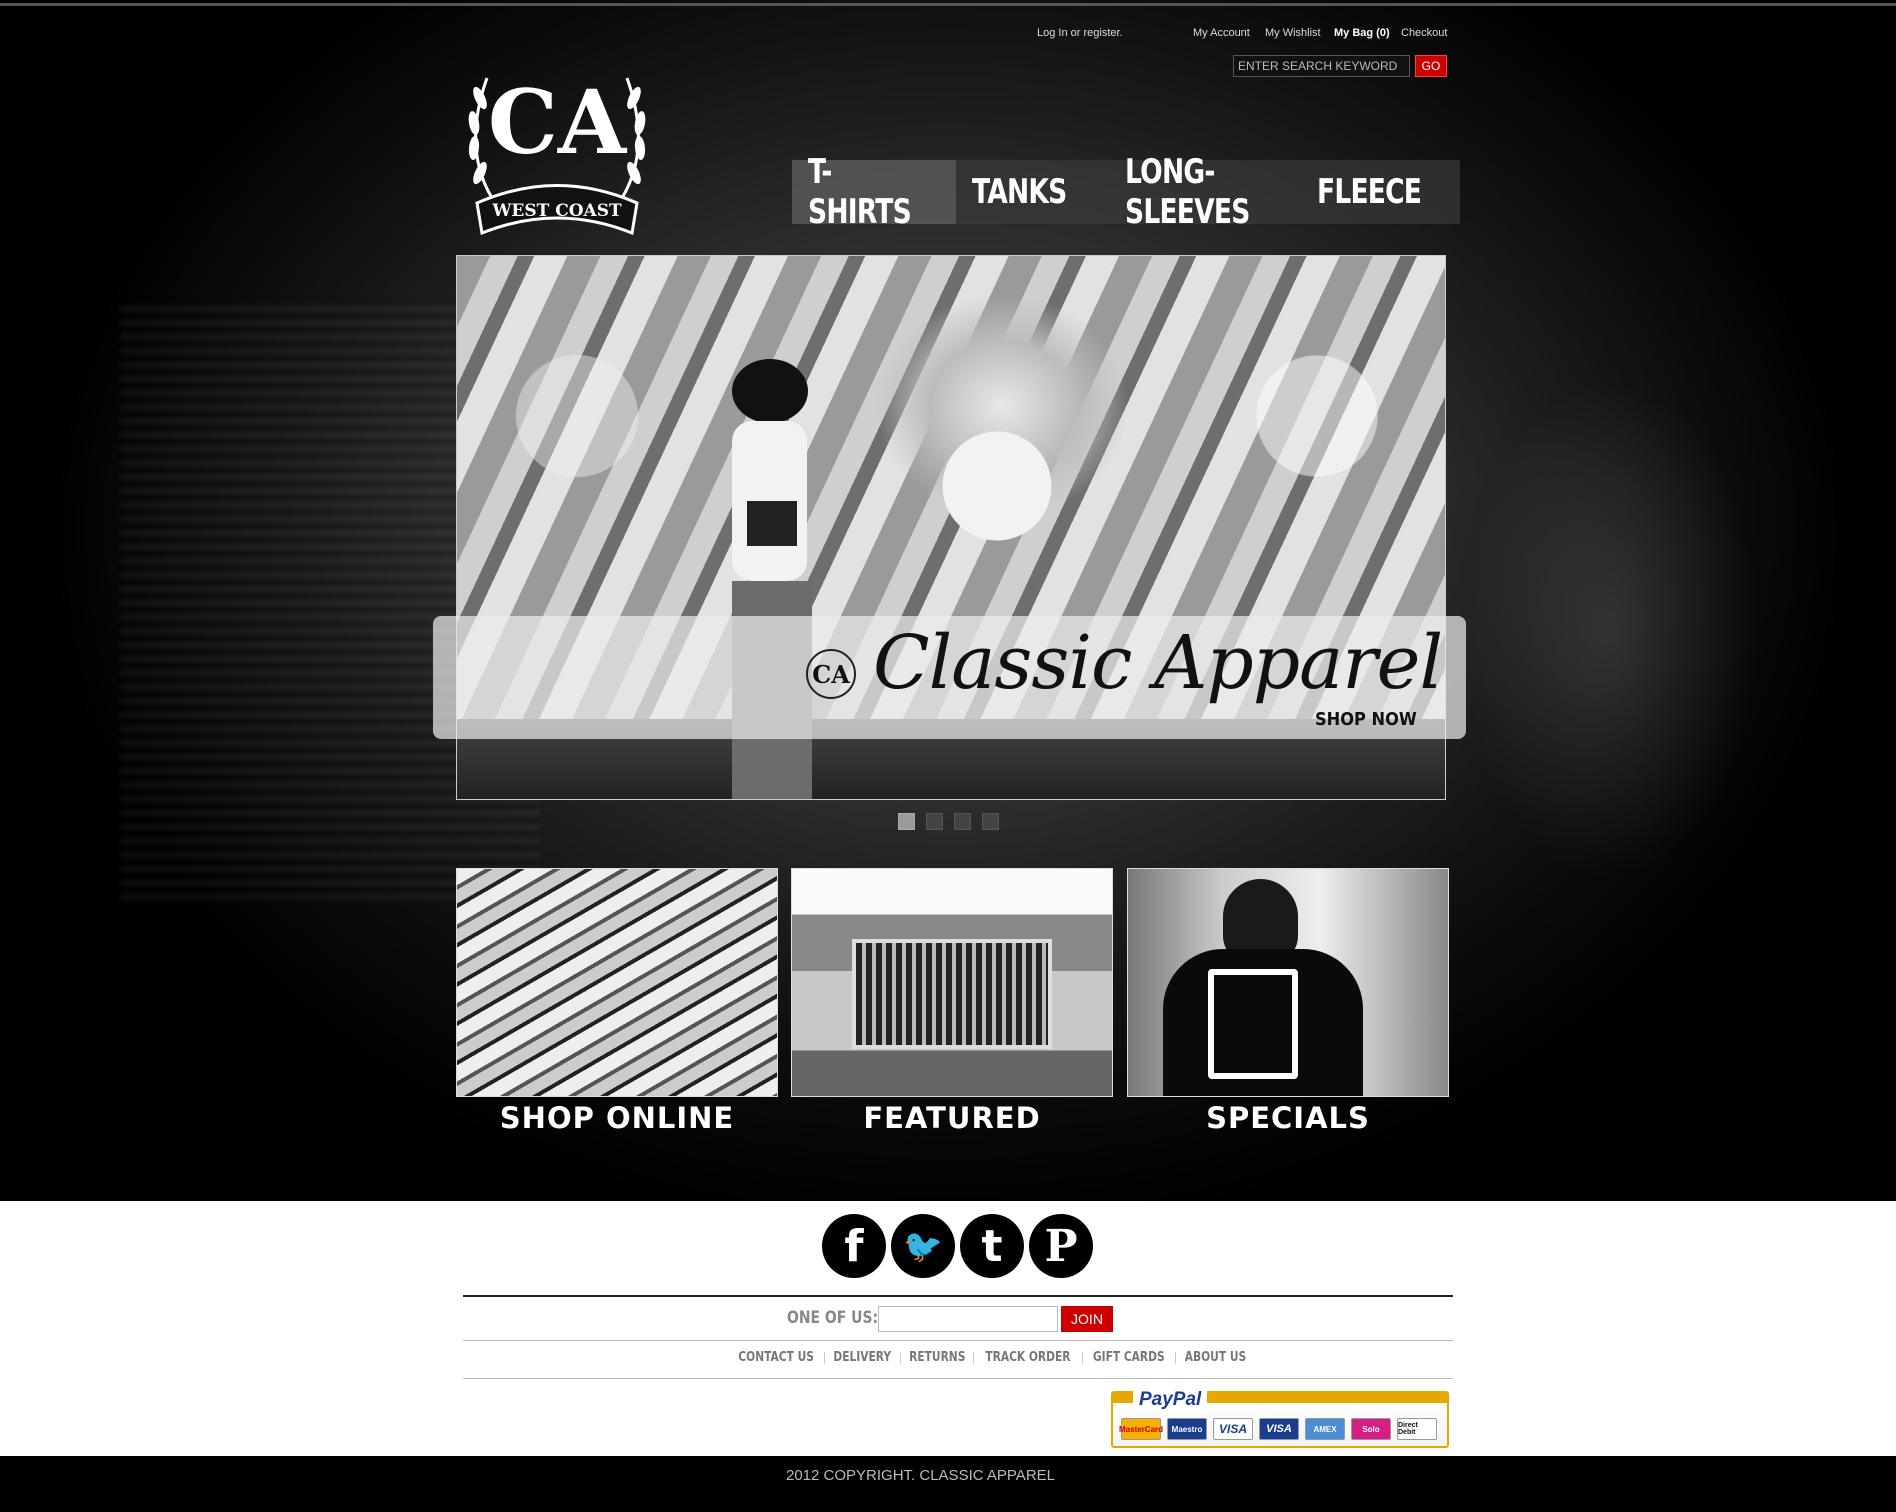 This screenshot has width=1896, height=1512. Describe the element at coordinates (1214, 1357) in the screenshot. I see `about-us-link: ABOUT US` at that location.